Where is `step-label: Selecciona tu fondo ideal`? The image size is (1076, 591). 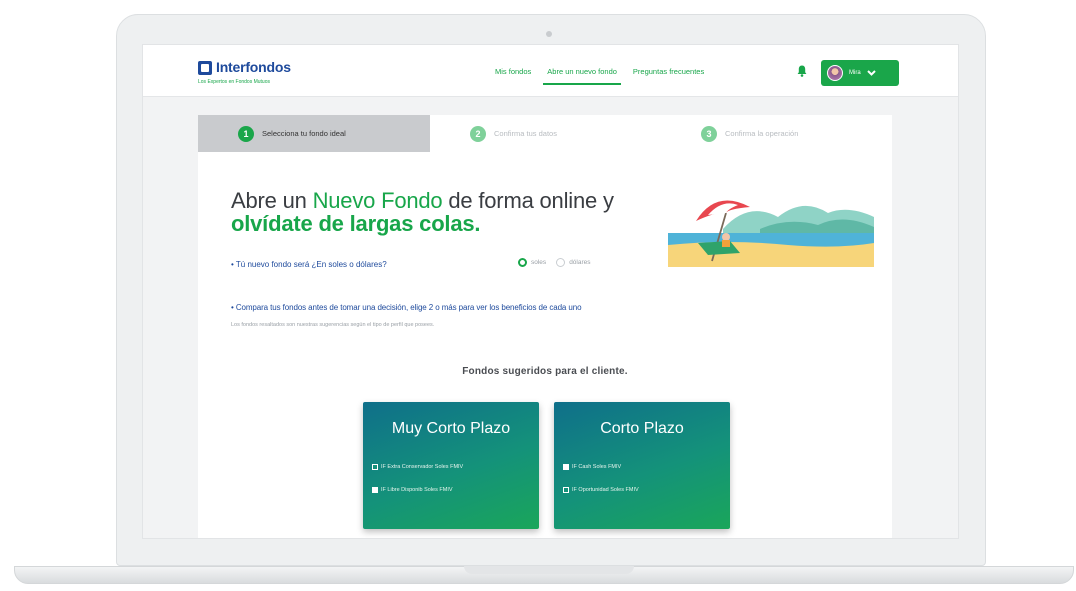 step-label: Selecciona tu fondo ideal is located at coordinates (304, 133).